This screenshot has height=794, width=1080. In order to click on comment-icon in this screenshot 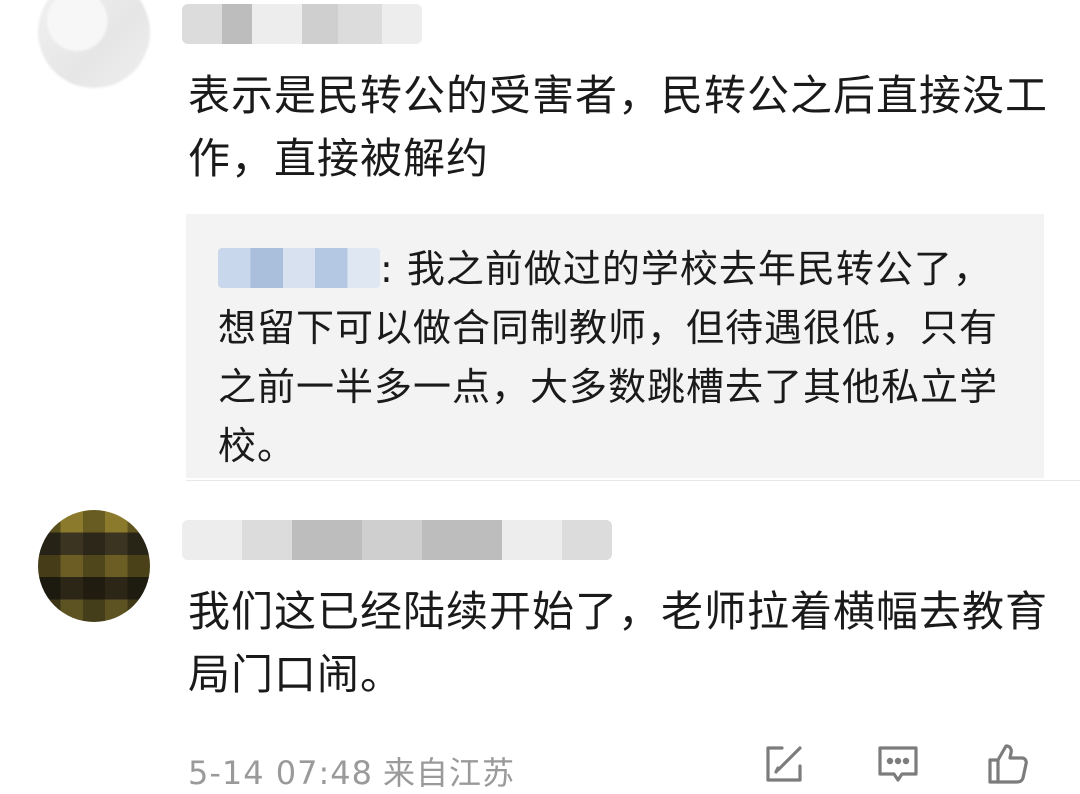, I will do `click(898, 764)`.